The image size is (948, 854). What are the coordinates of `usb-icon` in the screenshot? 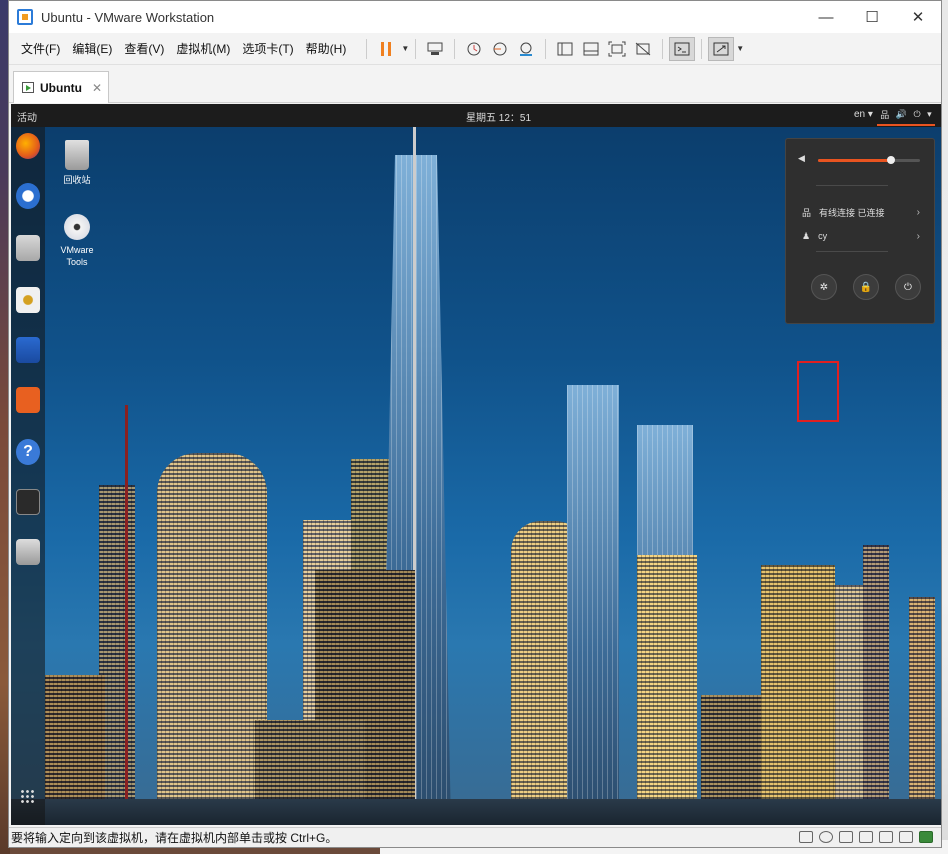 It's located at (866, 837).